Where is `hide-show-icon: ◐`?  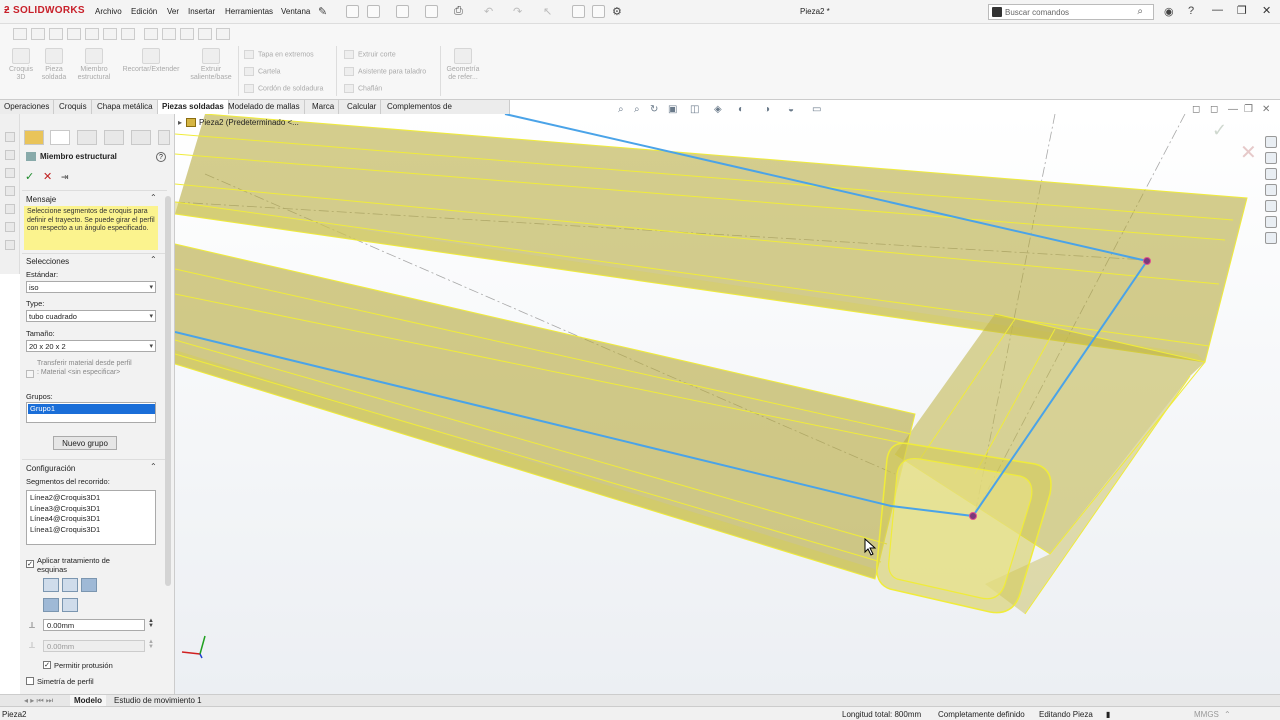 hide-show-icon: ◐ is located at coordinates (741, 109).